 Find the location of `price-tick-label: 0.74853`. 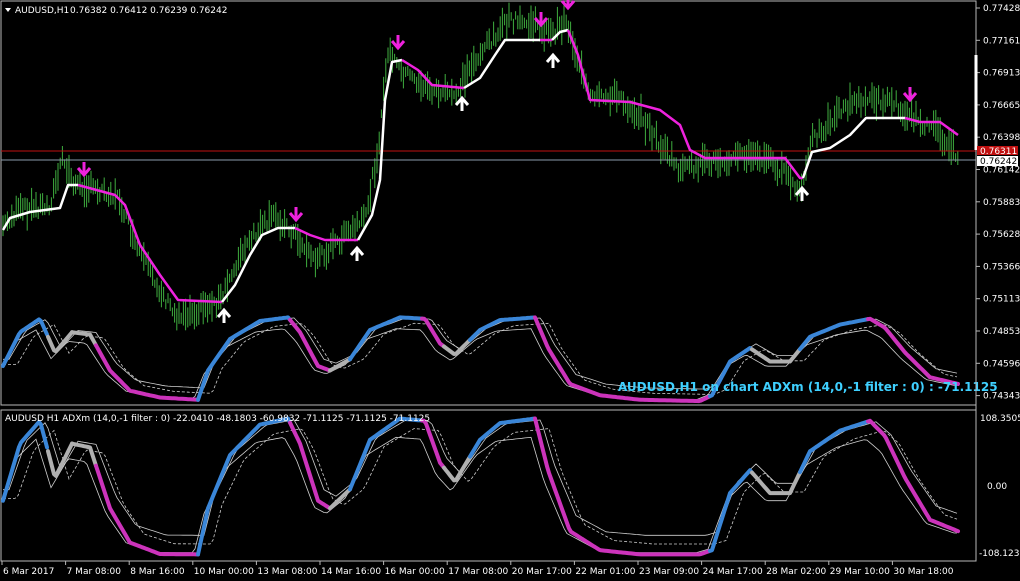

price-tick-label: 0.74853 is located at coordinates (1001, 332).